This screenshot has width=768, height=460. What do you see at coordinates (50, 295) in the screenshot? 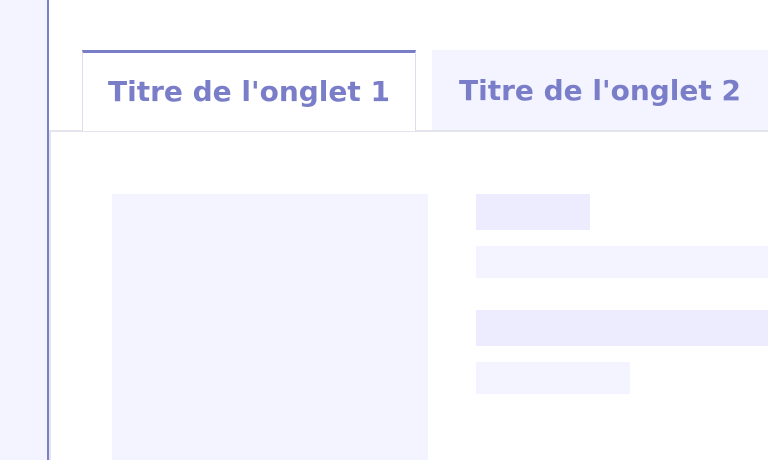
I see `tab-panel-left-border` at bounding box center [50, 295].